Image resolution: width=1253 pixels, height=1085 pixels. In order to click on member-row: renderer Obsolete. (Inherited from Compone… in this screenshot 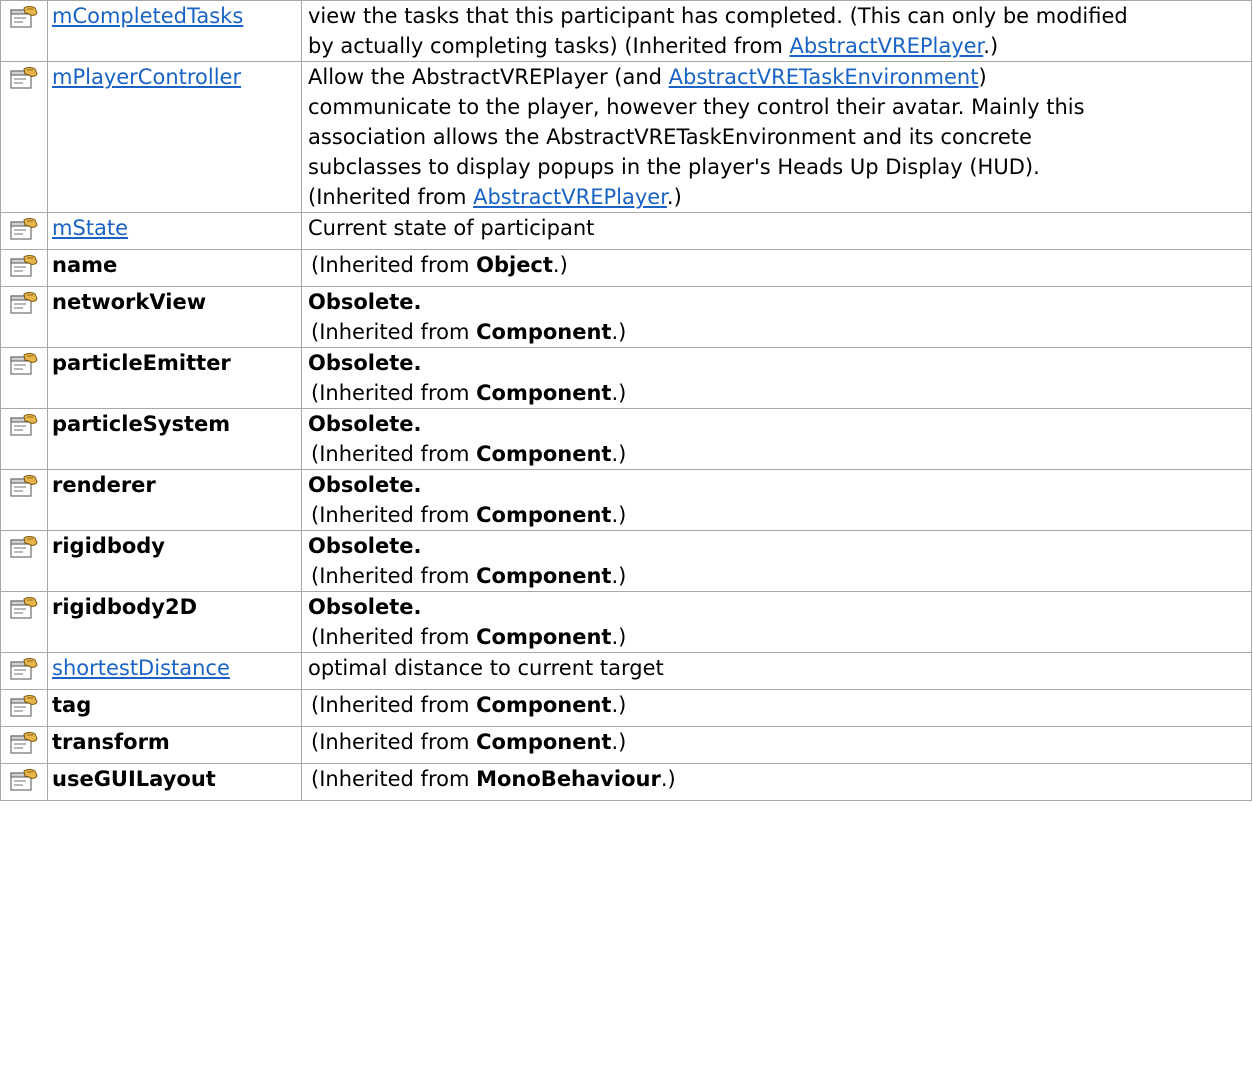, I will do `click(626, 500)`.